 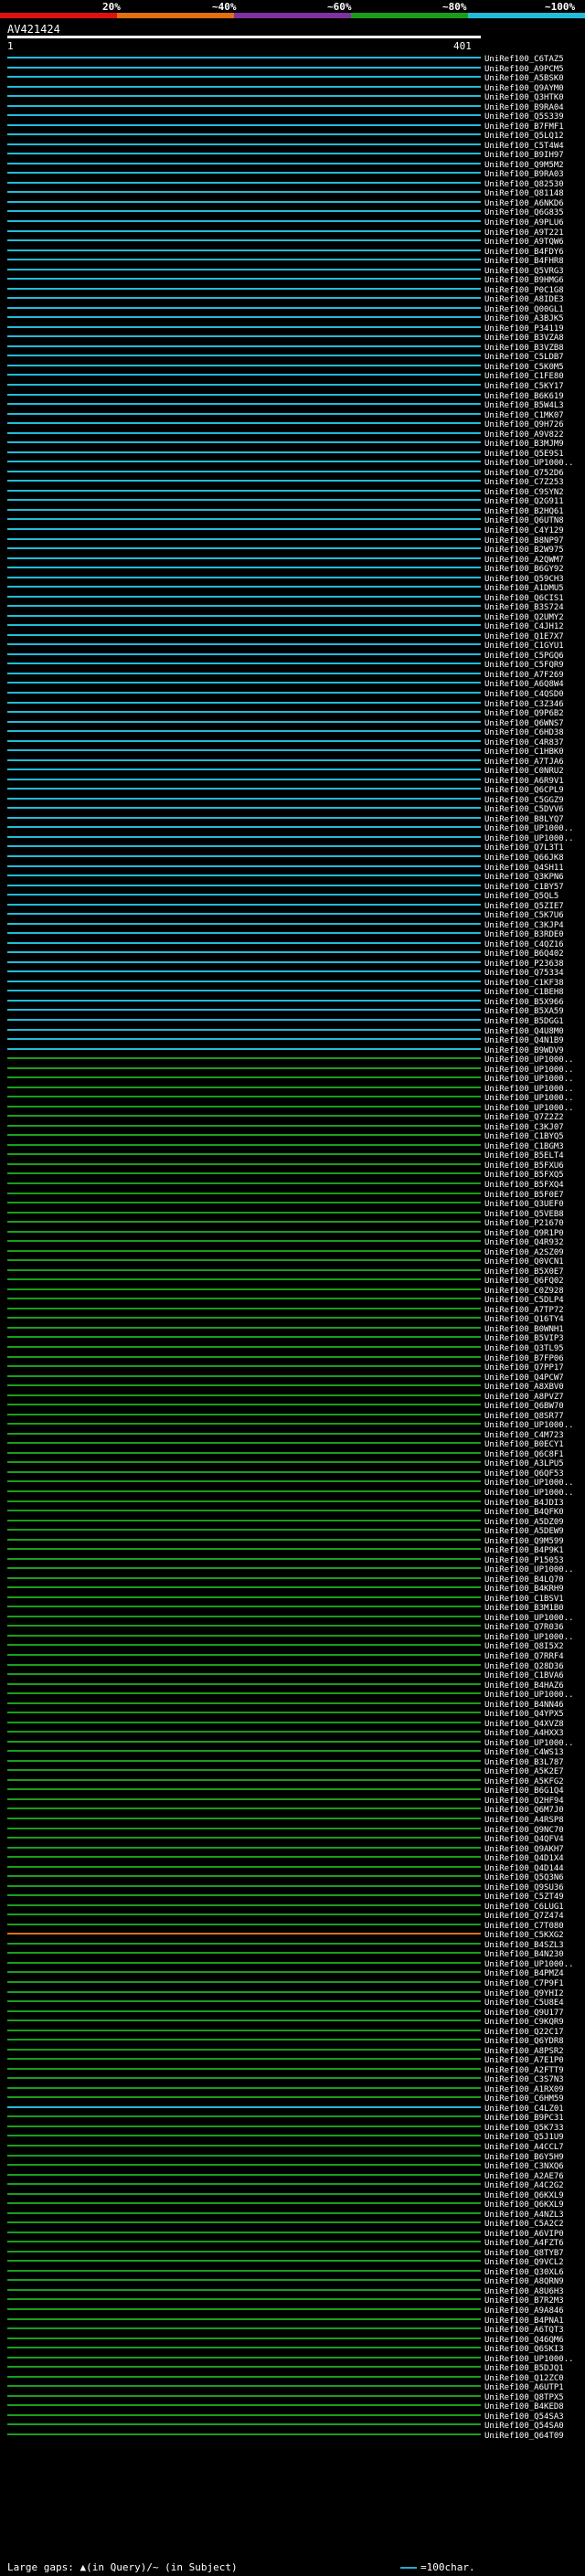 What do you see at coordinates (524, 2243) in the screenshot?
I see `hit-id-link: UniRef100_A4FZT6` at bounding box center [524, 2243].